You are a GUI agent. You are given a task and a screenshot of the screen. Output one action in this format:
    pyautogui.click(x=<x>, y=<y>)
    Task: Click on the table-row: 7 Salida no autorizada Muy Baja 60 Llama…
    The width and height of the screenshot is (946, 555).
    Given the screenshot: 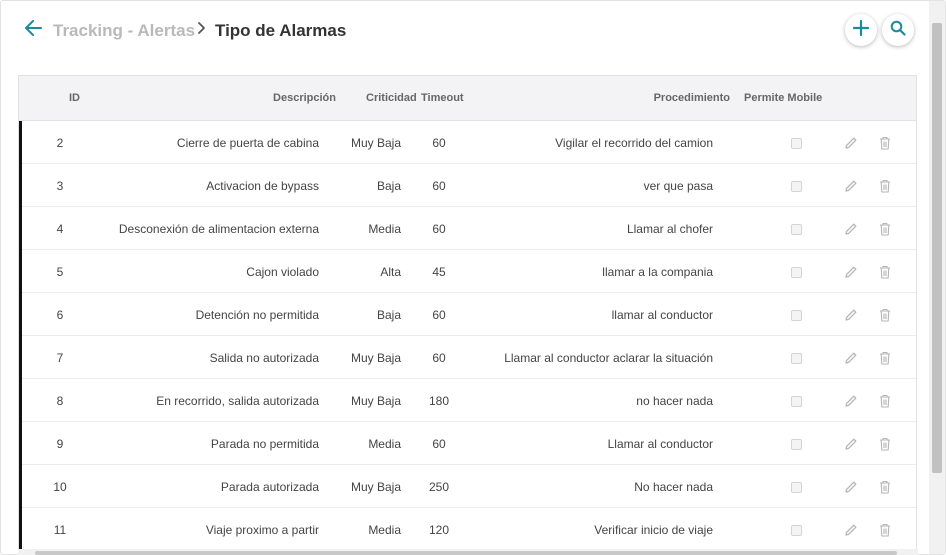 What is the action you would take?
    pyautogui.click(x=467, y=357)
    